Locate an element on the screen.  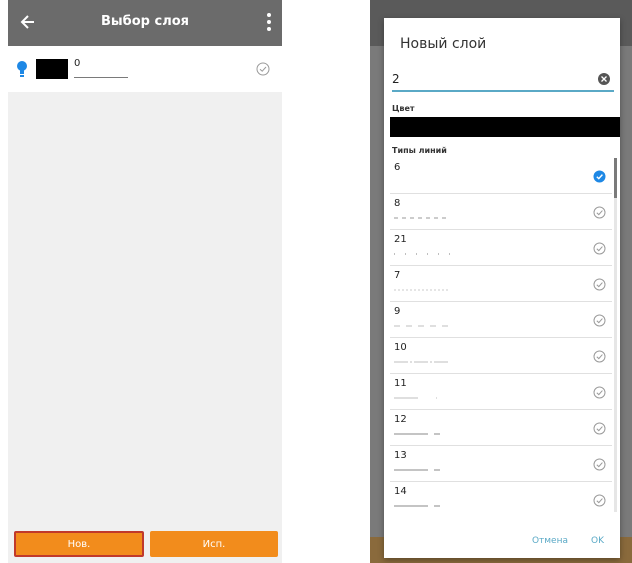
list-item: 21 is located at coordinates (501, 248).